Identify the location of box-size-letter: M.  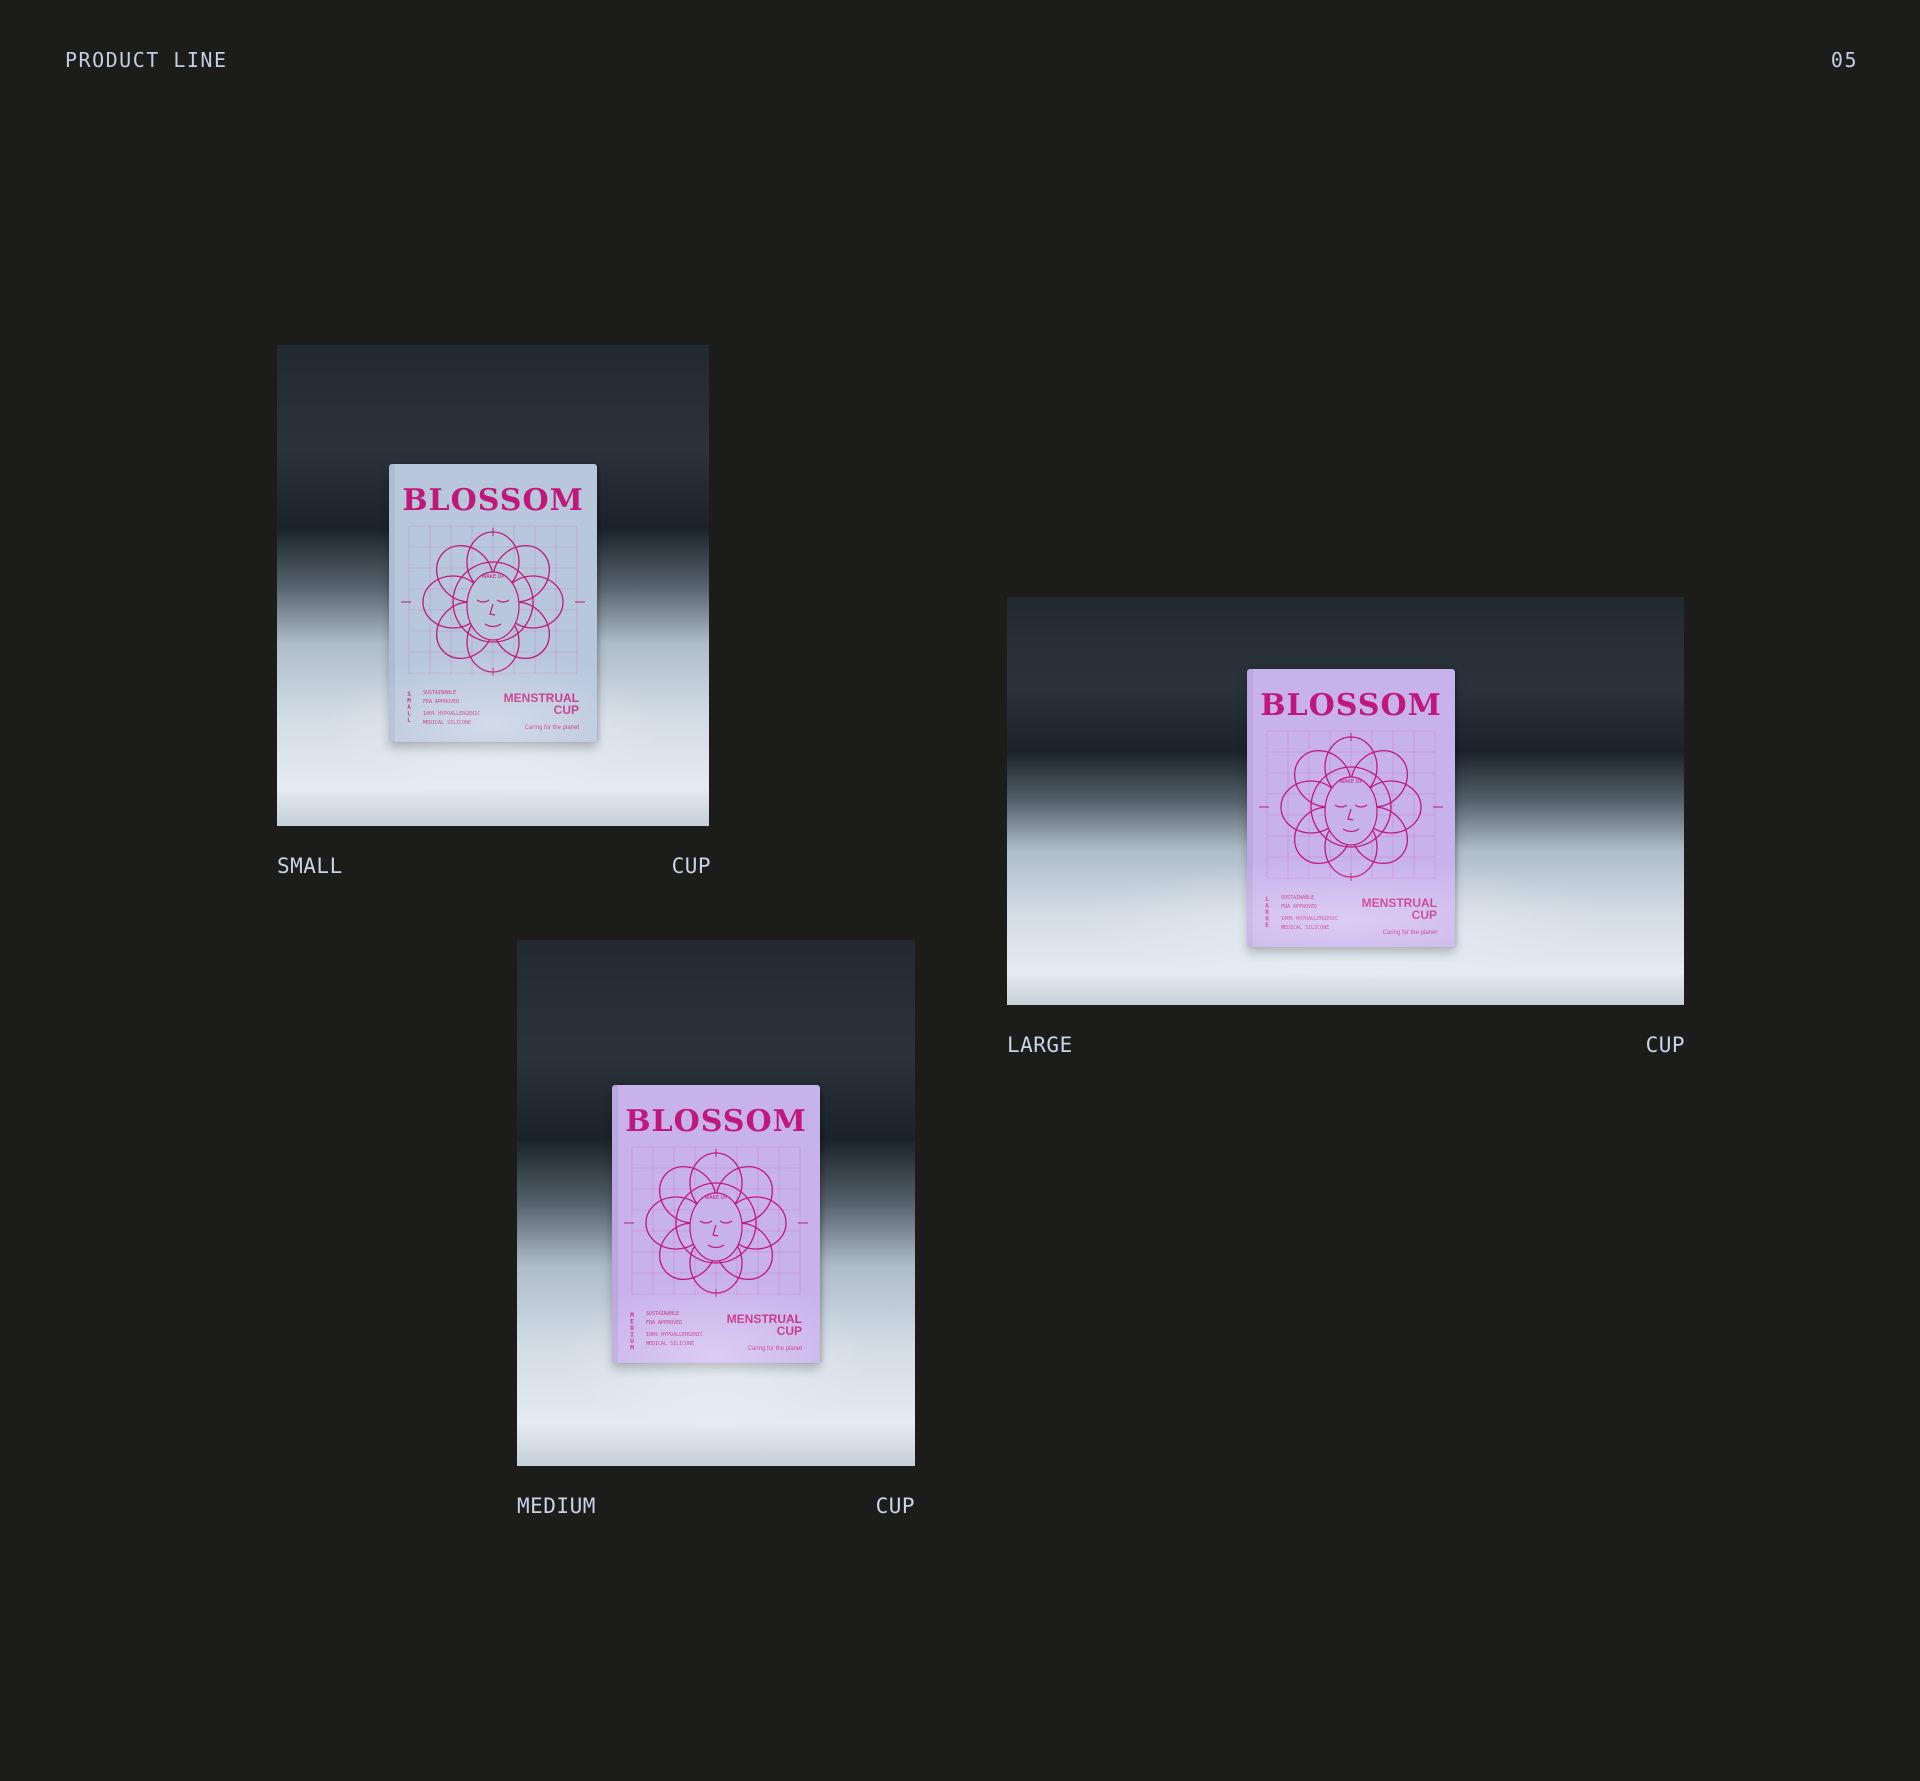
(632, 1348).